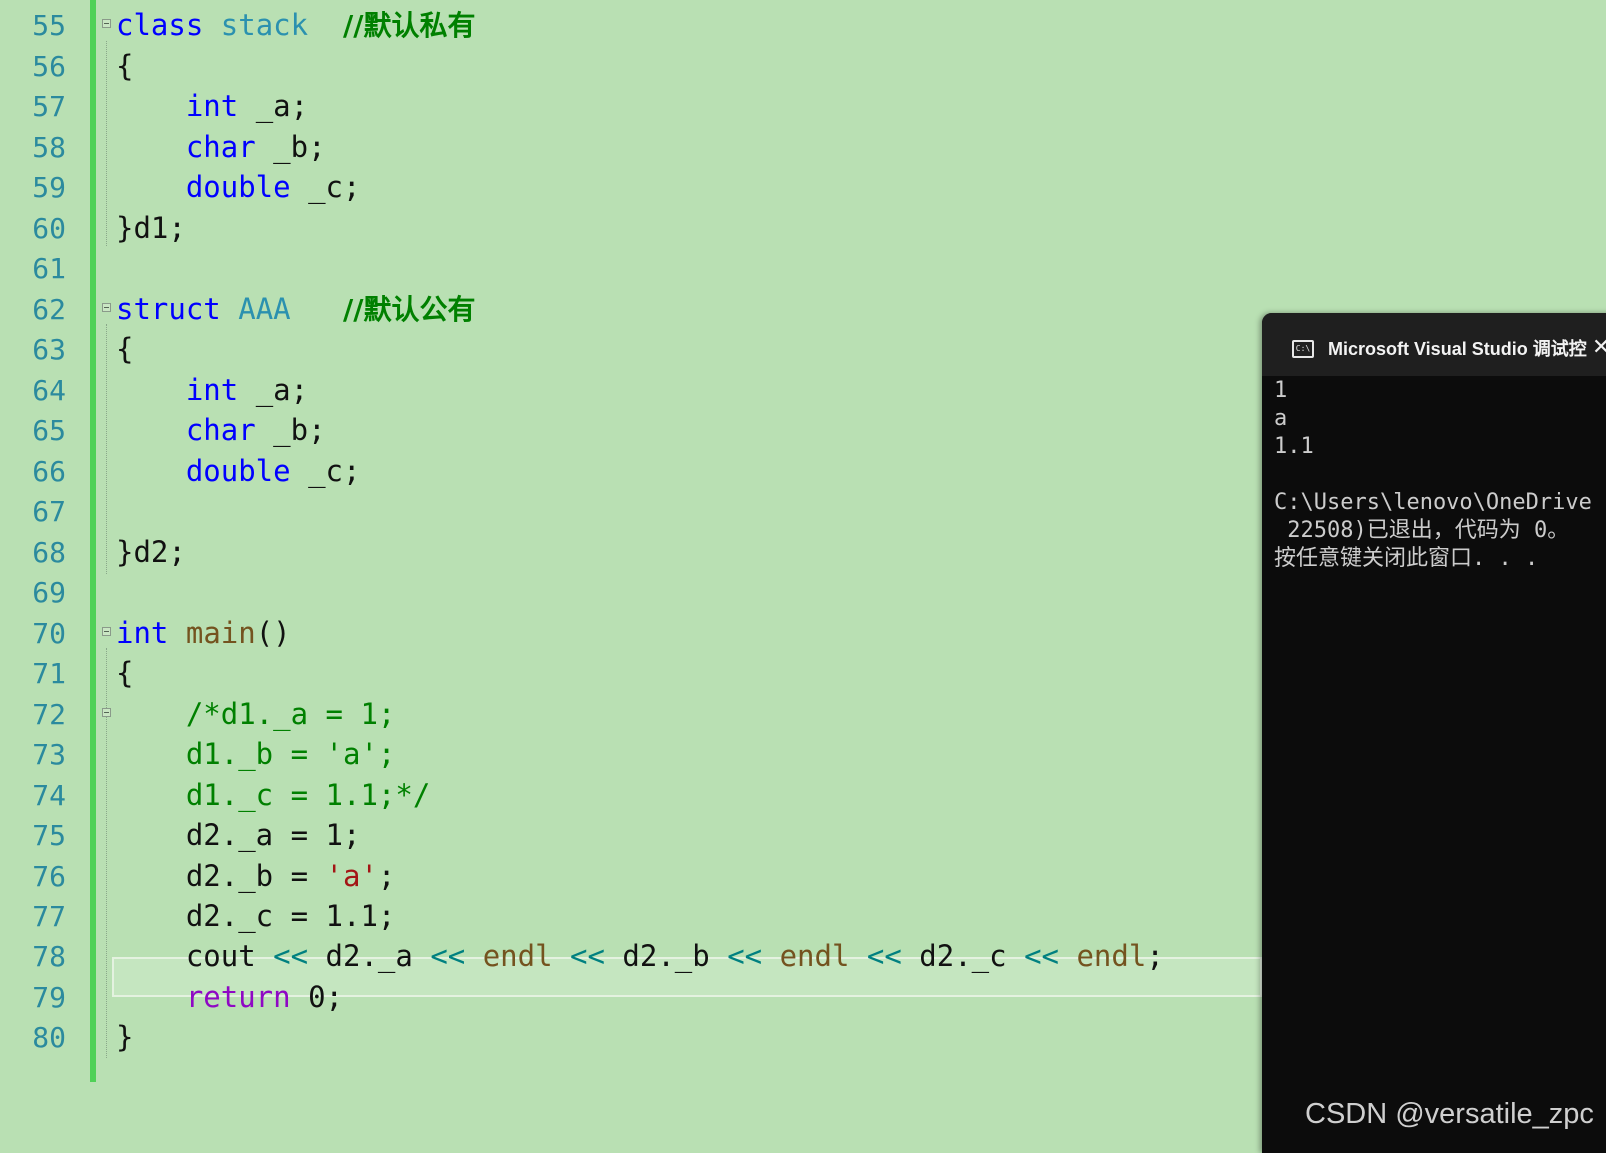 This screenshot has height=1153, width=1606. Describe the element at coordinates (49, 552) in the screenshot. I see `line-number: 68` at that location.